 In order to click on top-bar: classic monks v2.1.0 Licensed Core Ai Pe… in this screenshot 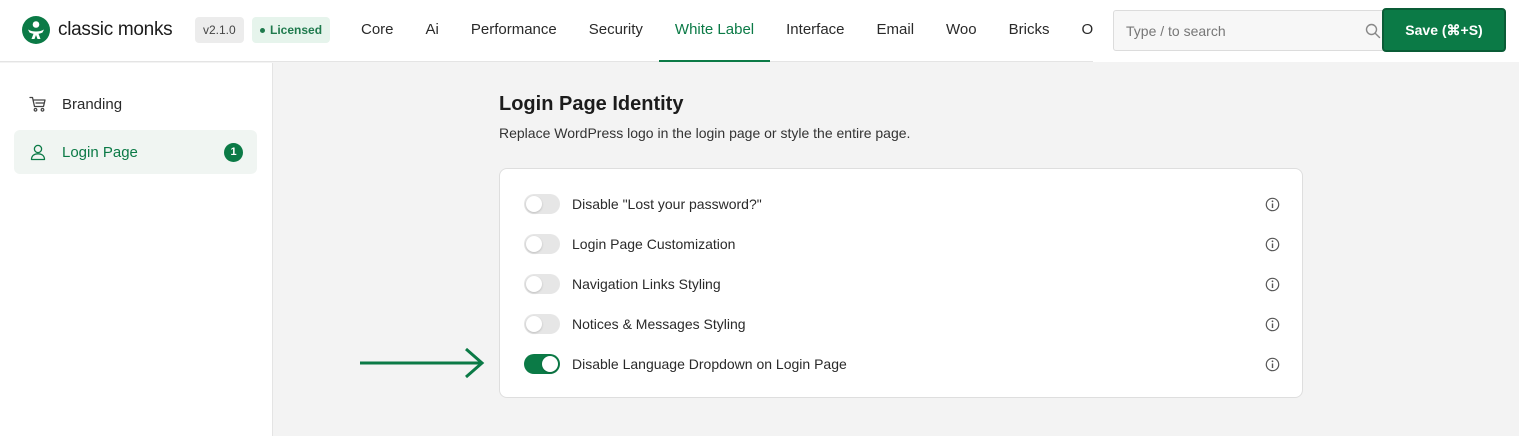, I will do `click(759, 31)`.